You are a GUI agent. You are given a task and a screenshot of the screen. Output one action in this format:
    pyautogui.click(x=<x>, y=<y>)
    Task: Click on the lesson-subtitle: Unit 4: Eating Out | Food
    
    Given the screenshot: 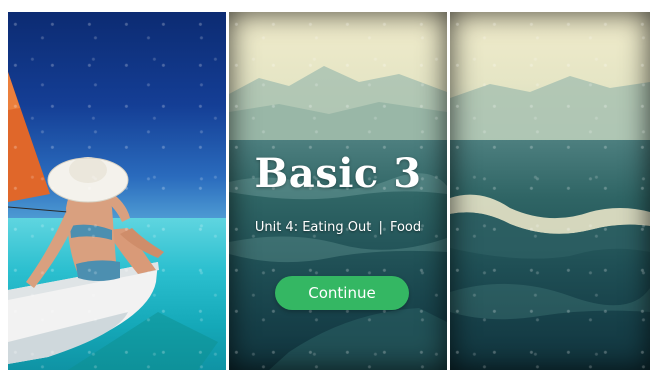 What is the action you would take?
    pyautogui.click(x=338, y=227)
    